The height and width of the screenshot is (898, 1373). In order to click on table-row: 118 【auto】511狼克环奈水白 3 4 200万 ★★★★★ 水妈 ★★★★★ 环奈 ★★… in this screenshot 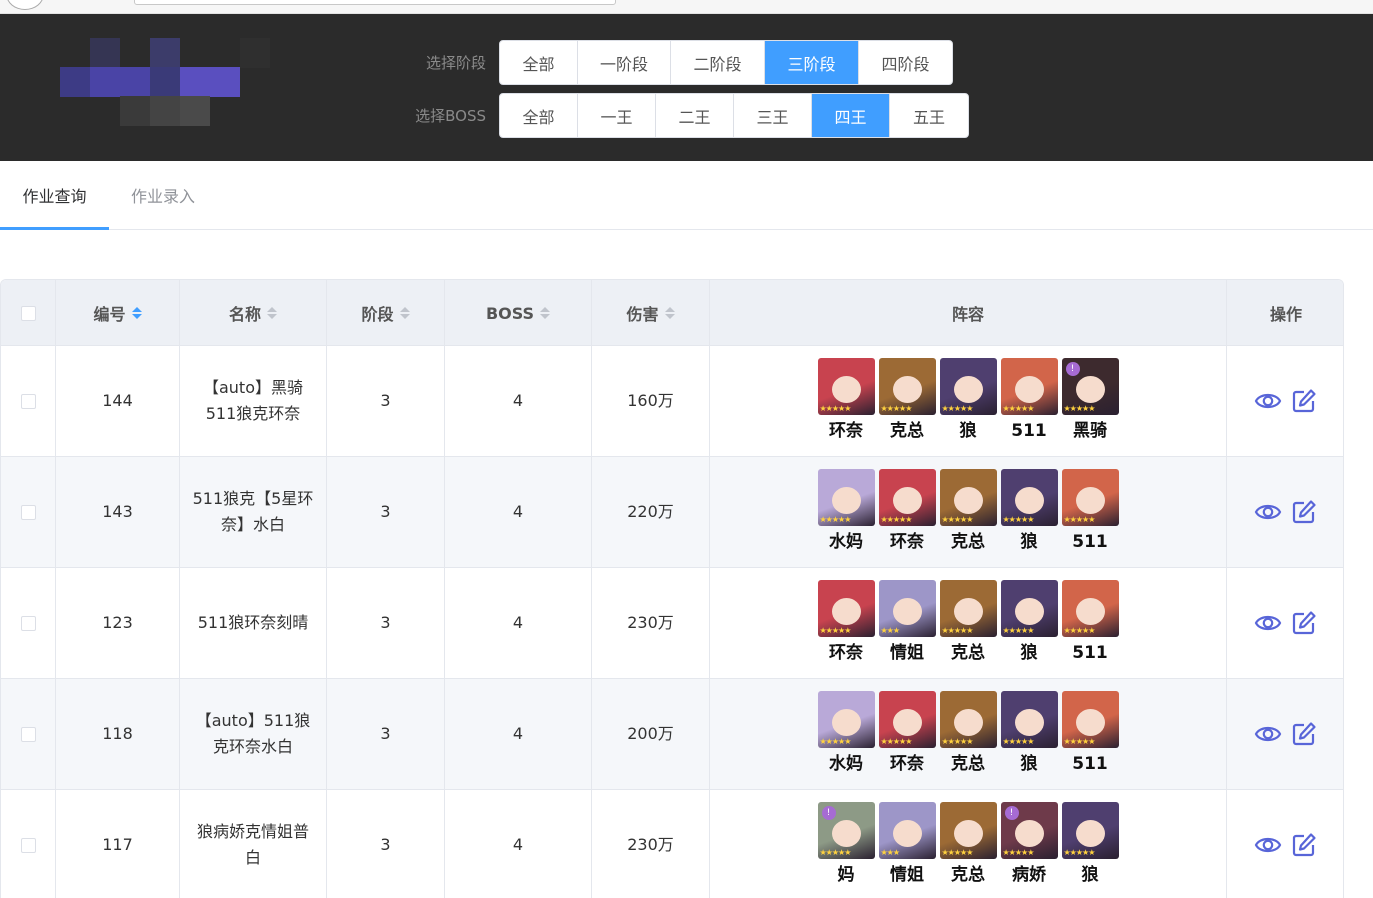, I will do `click(672, 734)`.